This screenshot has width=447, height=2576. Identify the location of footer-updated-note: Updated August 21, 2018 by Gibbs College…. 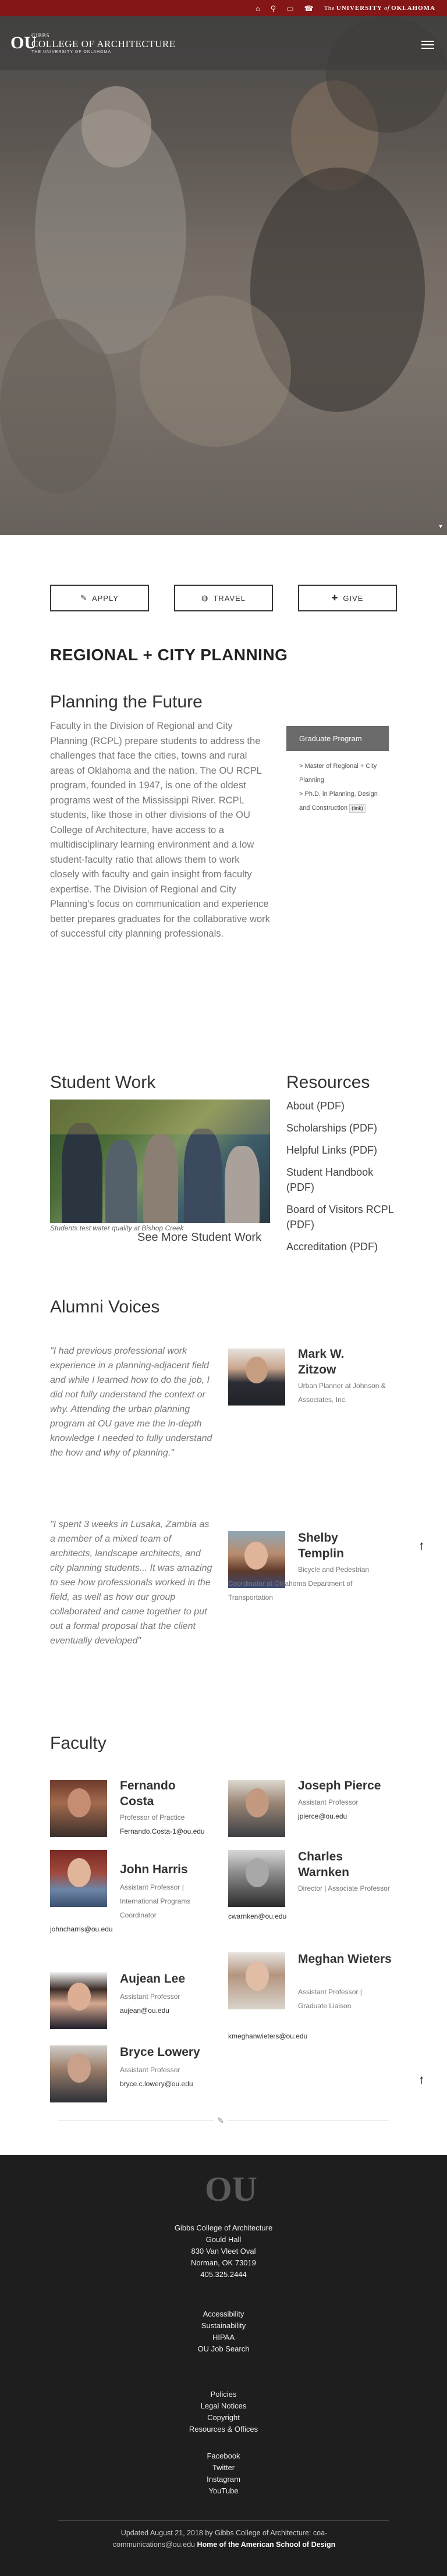
(224, 2539).